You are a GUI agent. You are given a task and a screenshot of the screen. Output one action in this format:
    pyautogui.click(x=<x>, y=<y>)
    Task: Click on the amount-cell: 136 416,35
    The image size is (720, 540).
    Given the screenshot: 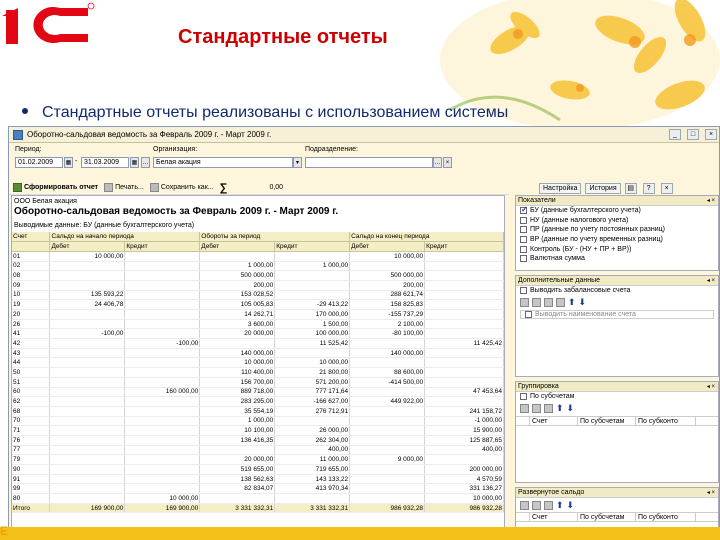 What is the action you would take?
    pyautogui.click(x=237, y=440)
    